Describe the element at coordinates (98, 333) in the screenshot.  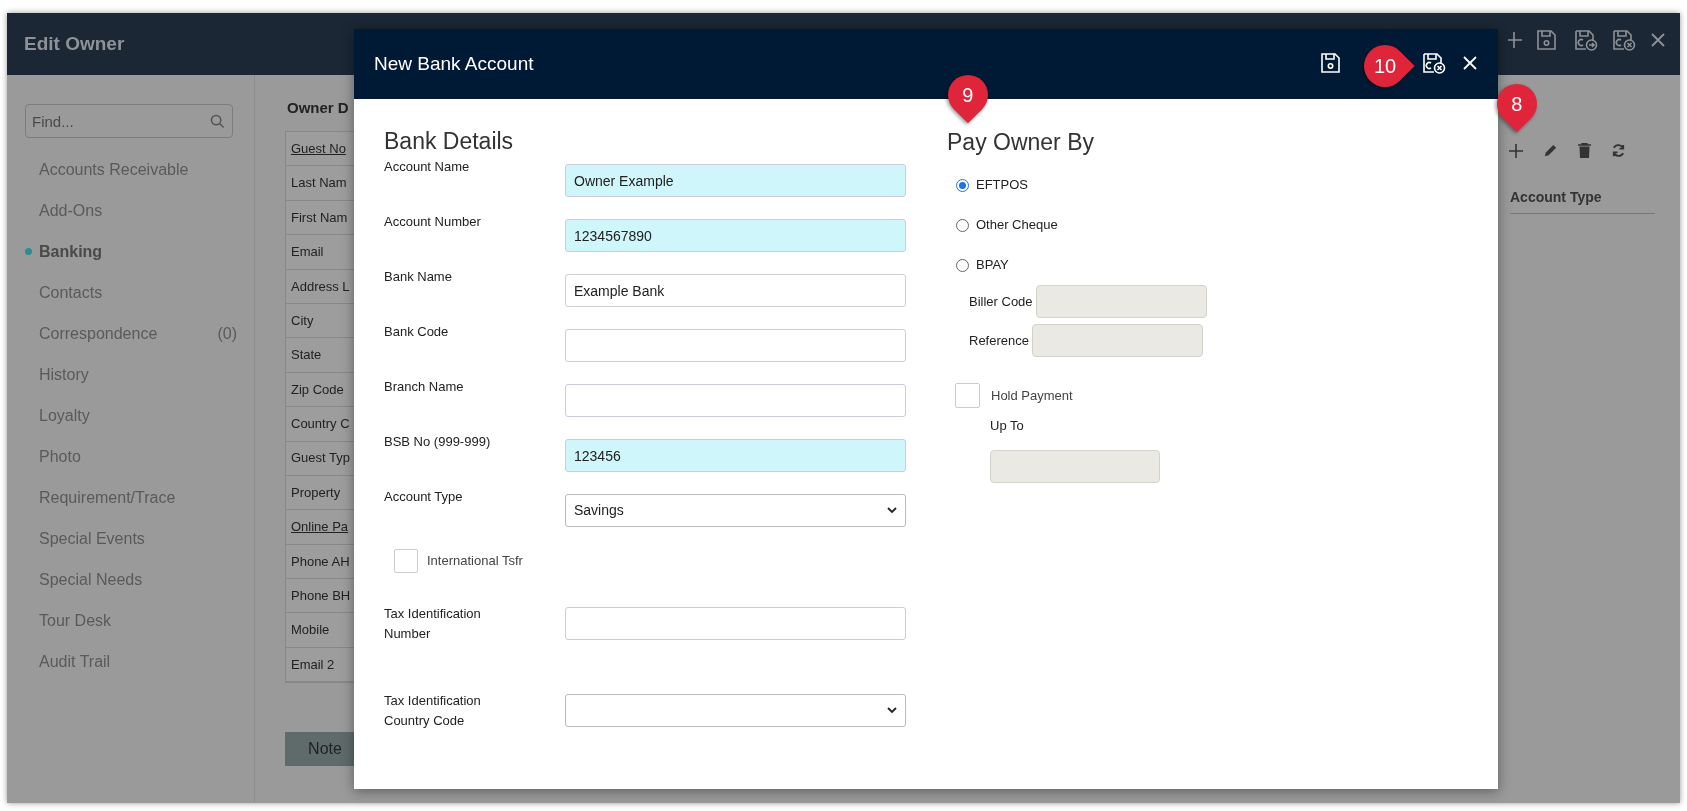
I see `sidebar-item: Correspondence` at that location.